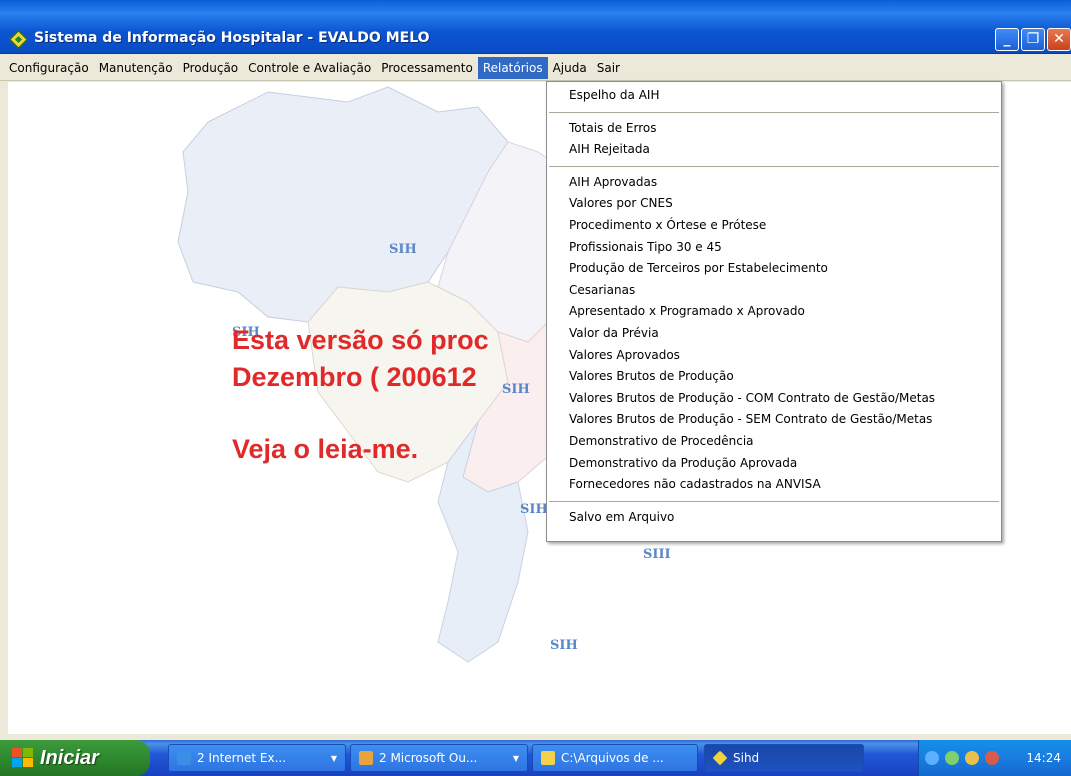  Describe the element at coordinates (548, 758) in the screenshot. I see `folder-icon` at that location.